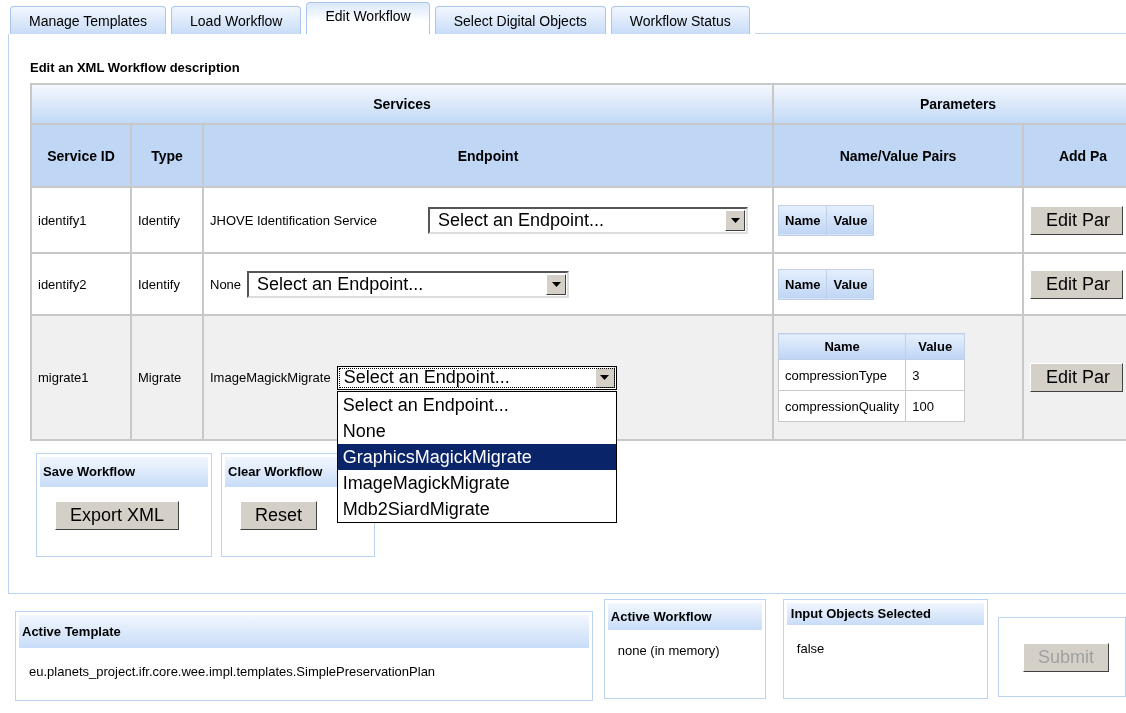 This screenshot has width=1126, height=713. Describe the element at coordinates (898, 155) in the screenshot. I see `column-header: Name/Value Pairs` at that location.